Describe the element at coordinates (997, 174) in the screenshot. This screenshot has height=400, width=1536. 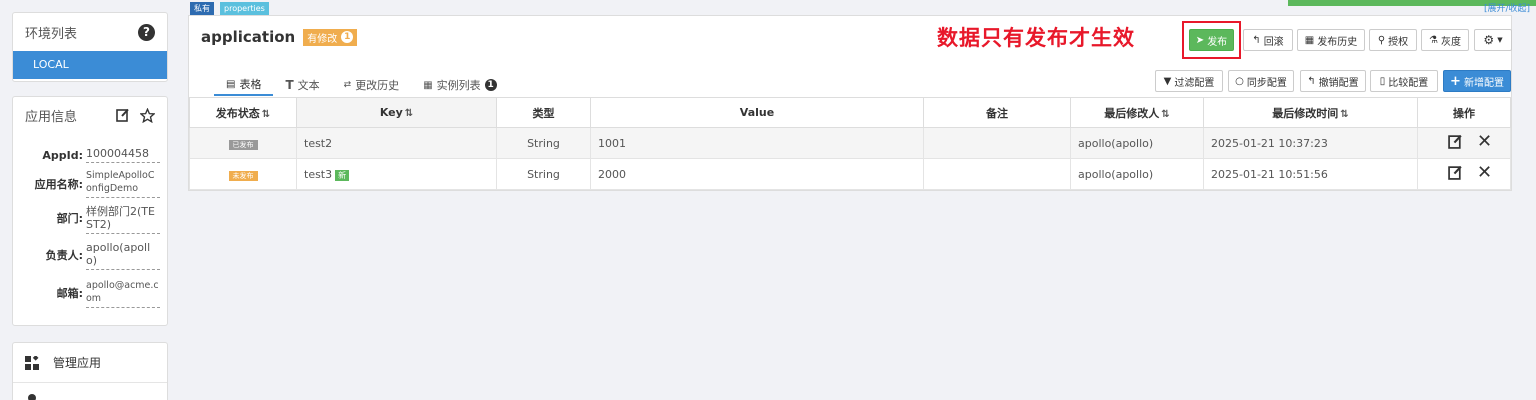
I see `cell-comment` at that location.